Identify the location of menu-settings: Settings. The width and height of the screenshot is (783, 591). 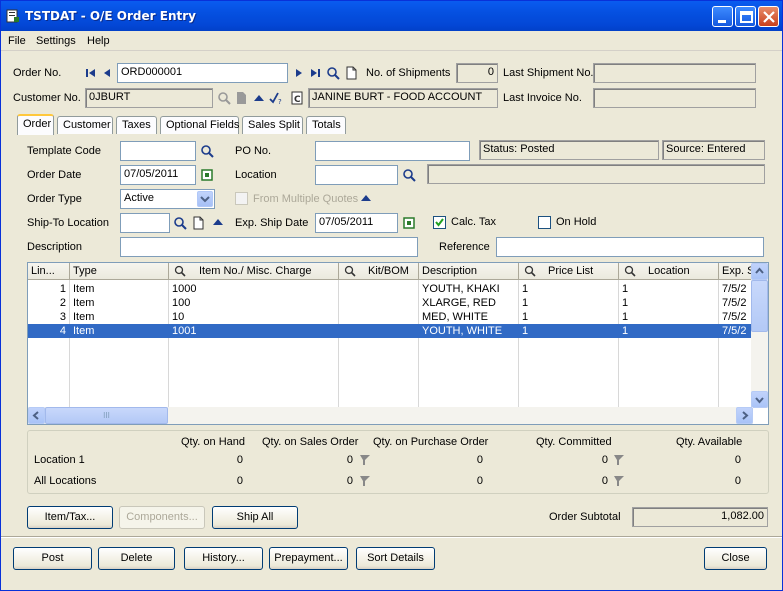
(56, 41).